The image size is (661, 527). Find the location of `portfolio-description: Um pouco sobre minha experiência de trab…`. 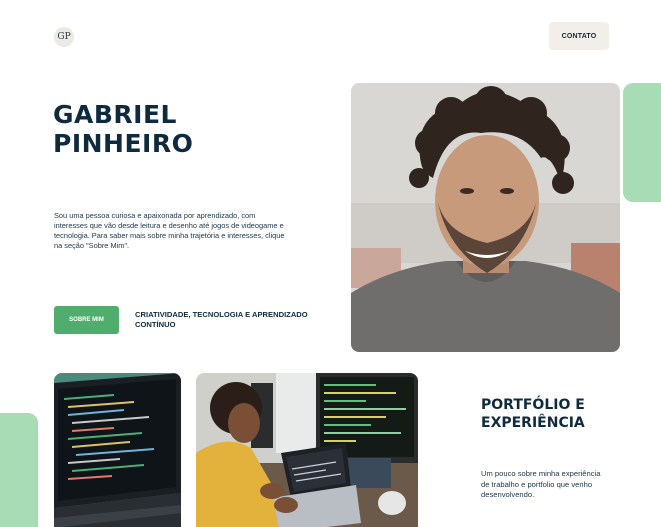

portfolio-description: Um pouco sobre minha experiência de trab… is located at coordinates (541, 484).